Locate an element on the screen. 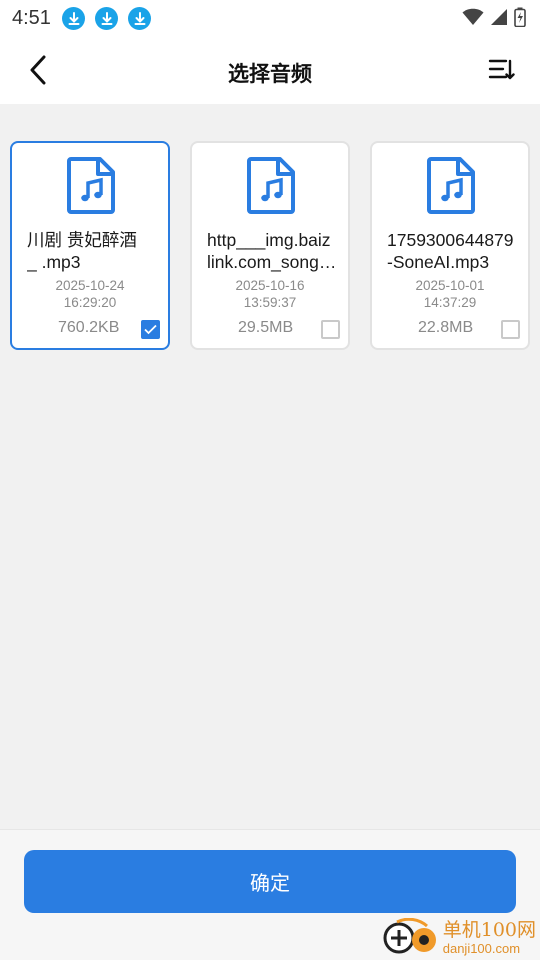  watermark-title: 单机100网 is located at coordinates (489, 930).